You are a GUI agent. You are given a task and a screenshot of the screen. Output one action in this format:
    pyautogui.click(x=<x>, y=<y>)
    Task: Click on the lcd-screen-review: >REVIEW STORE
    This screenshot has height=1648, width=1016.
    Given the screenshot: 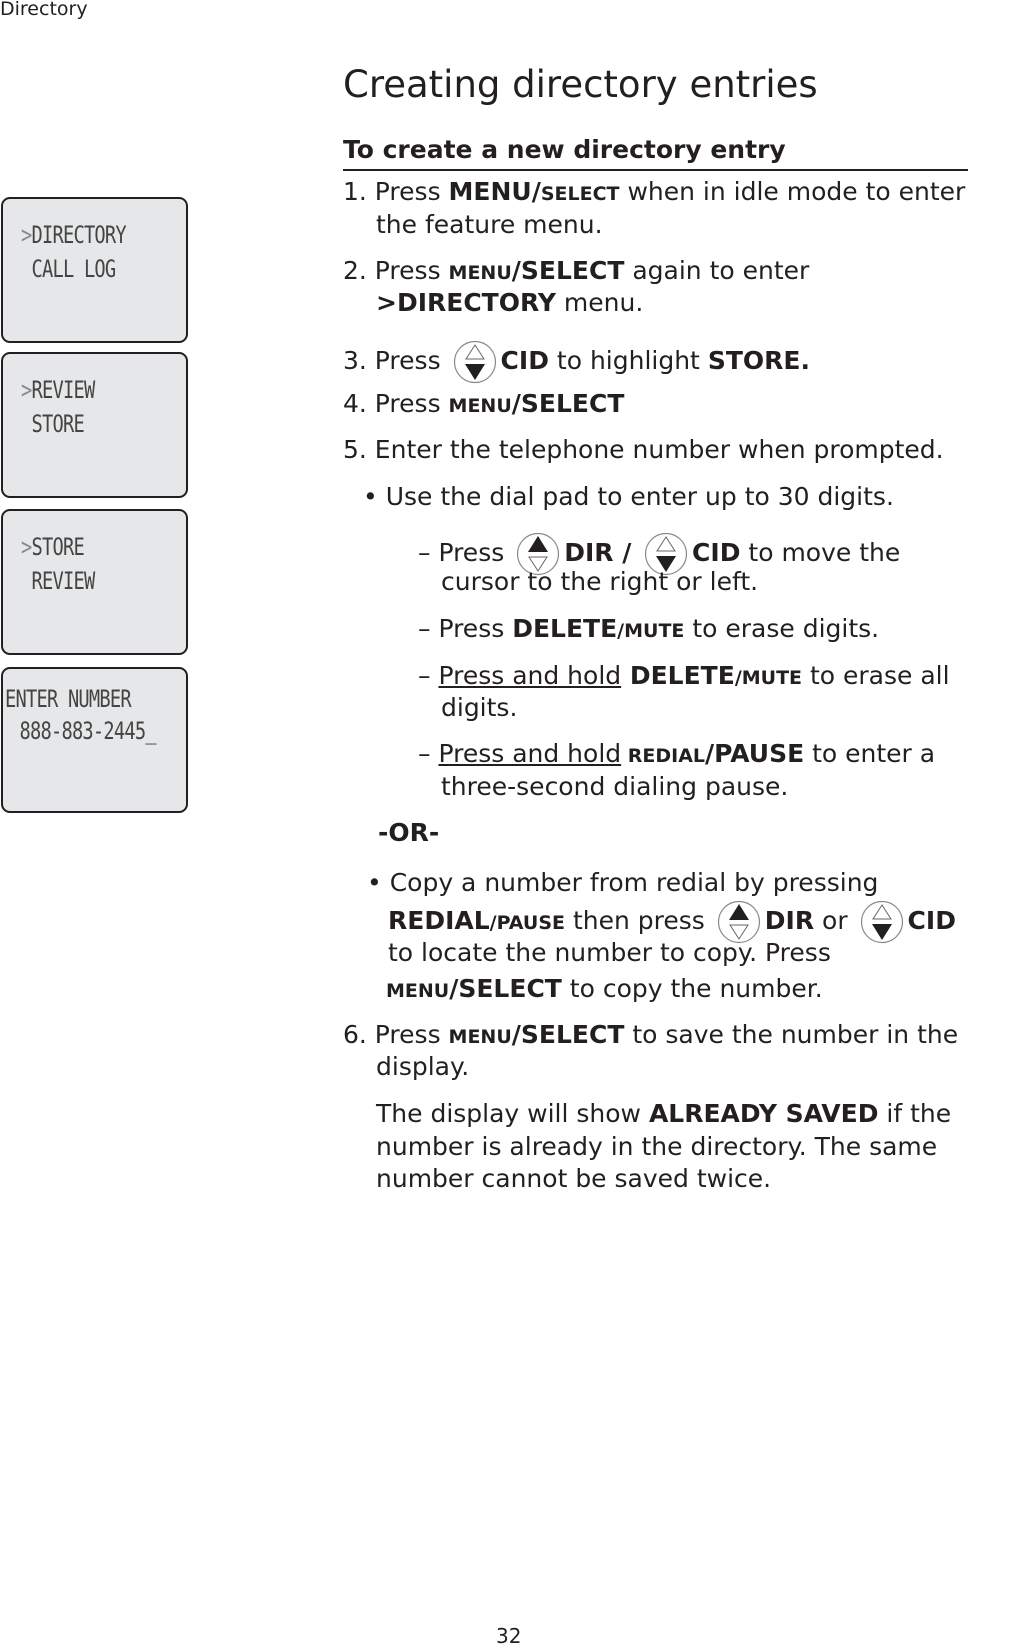 What is the action you would take?
    pyautogui.click(x=94, y=425)
    